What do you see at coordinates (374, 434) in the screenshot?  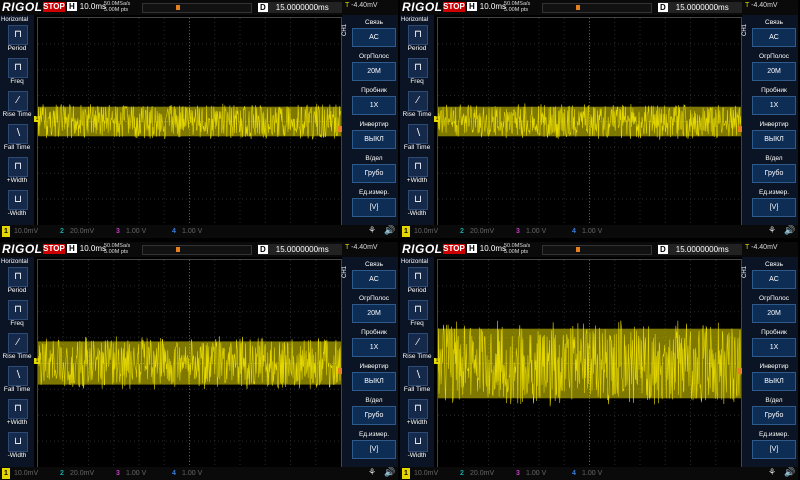 I see `setting-title: Ед.измер.` at bounding box center [374, 434].